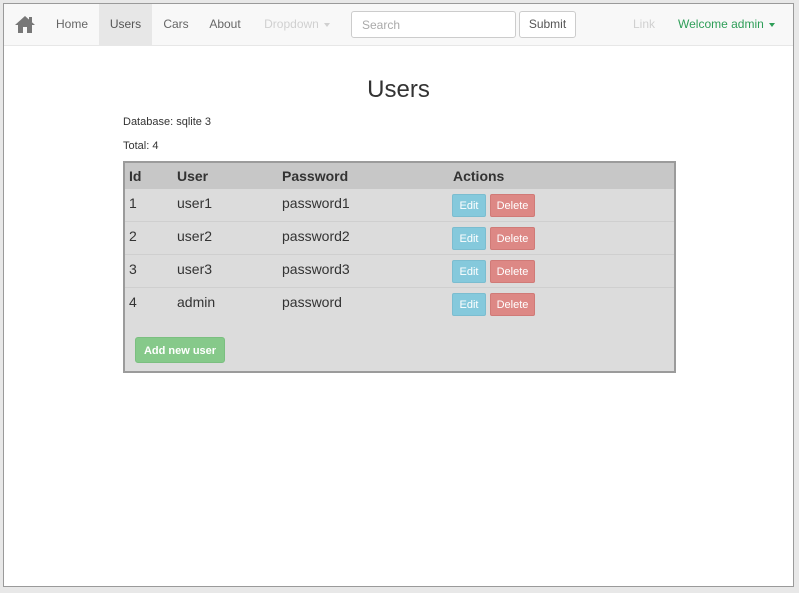 This screenshot has height=593, width=799. Describe the element at coordinates (180, 350) in the screenshot. I see `add-user-button: Add new user` at that location.